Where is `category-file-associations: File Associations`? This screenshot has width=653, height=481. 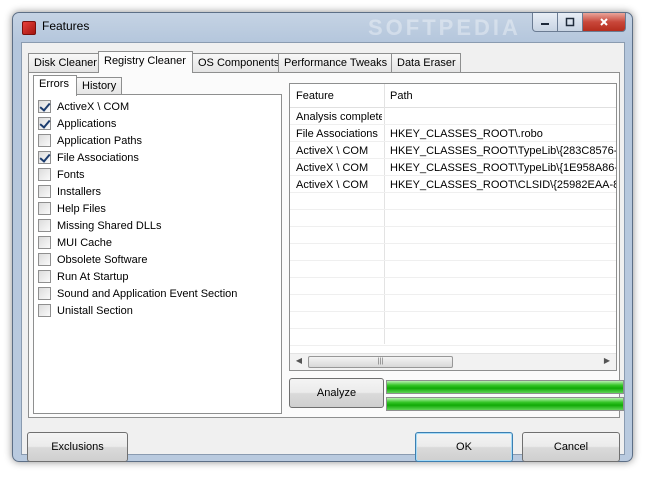 category-file-associations: File Associations is located at coordinates (137, 157).